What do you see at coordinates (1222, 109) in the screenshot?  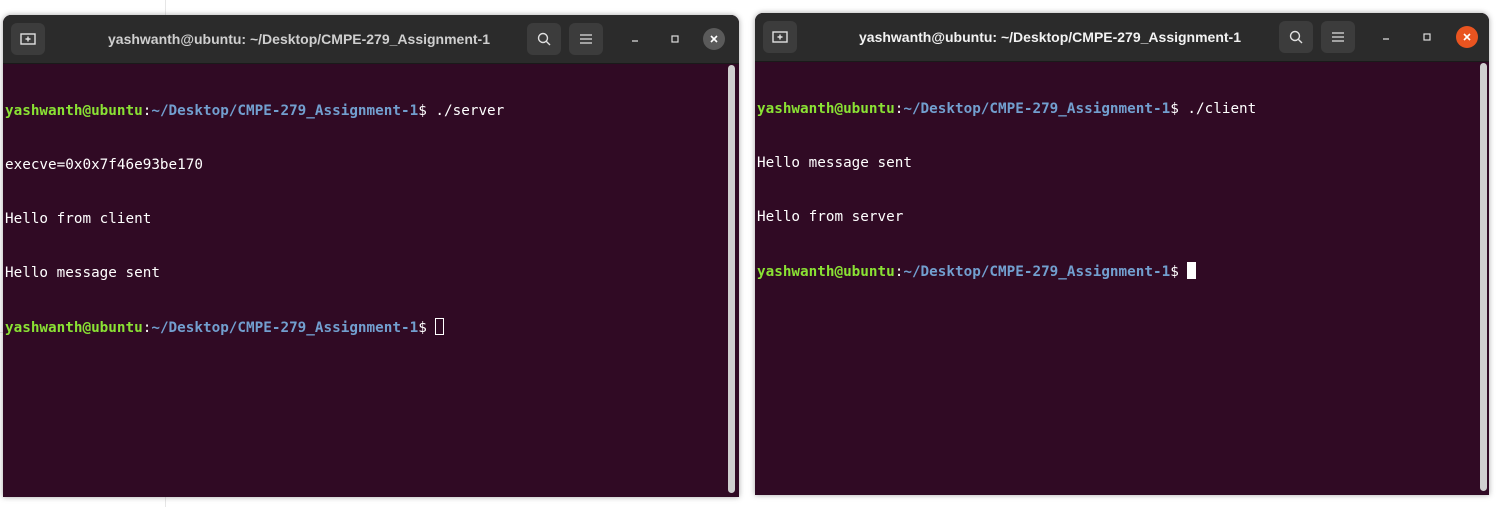 I see `command-text: ./client` at bounding box center [1222, 109].